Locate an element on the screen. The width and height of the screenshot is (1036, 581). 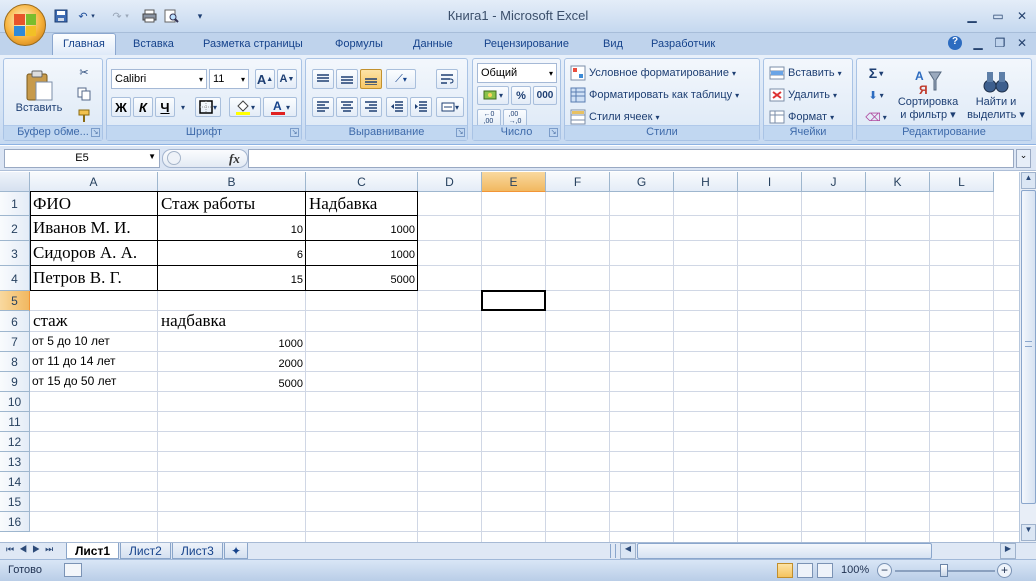
copy-icon is located at coordinates (84, 94).